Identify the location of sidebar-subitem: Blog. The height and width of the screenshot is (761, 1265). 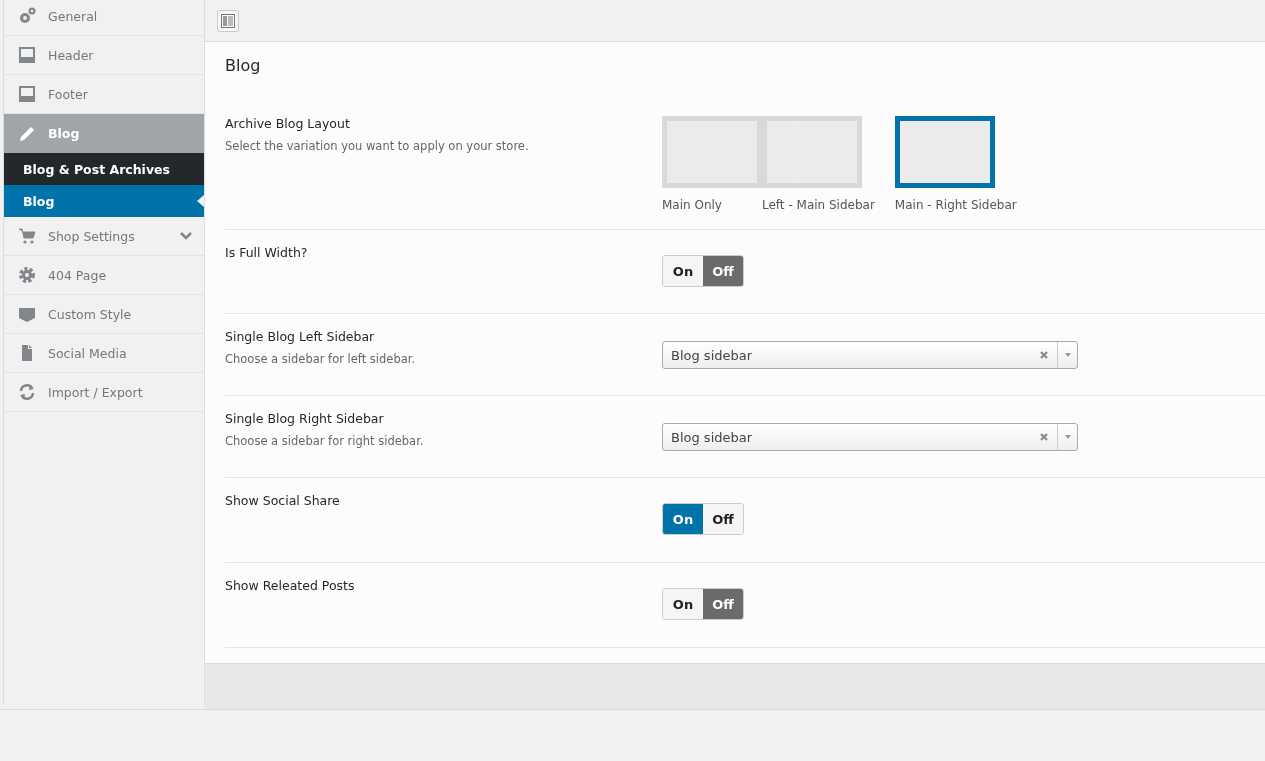
(104, 201).